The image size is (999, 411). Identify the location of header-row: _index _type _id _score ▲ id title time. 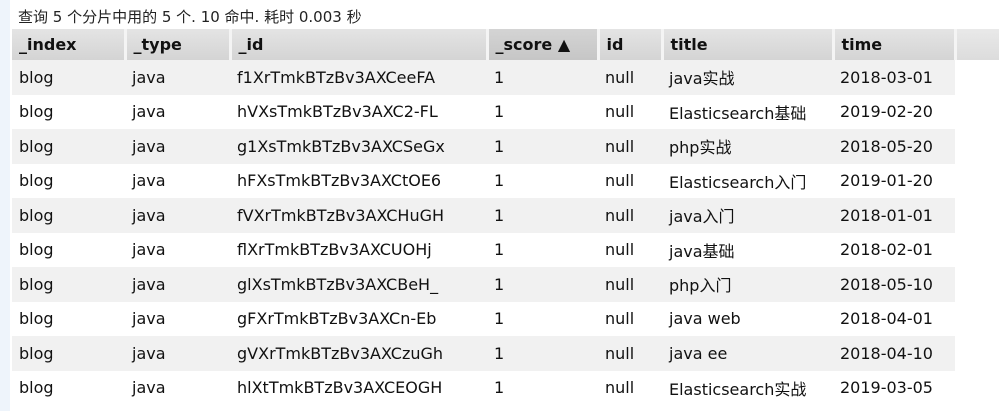
(505, 44).